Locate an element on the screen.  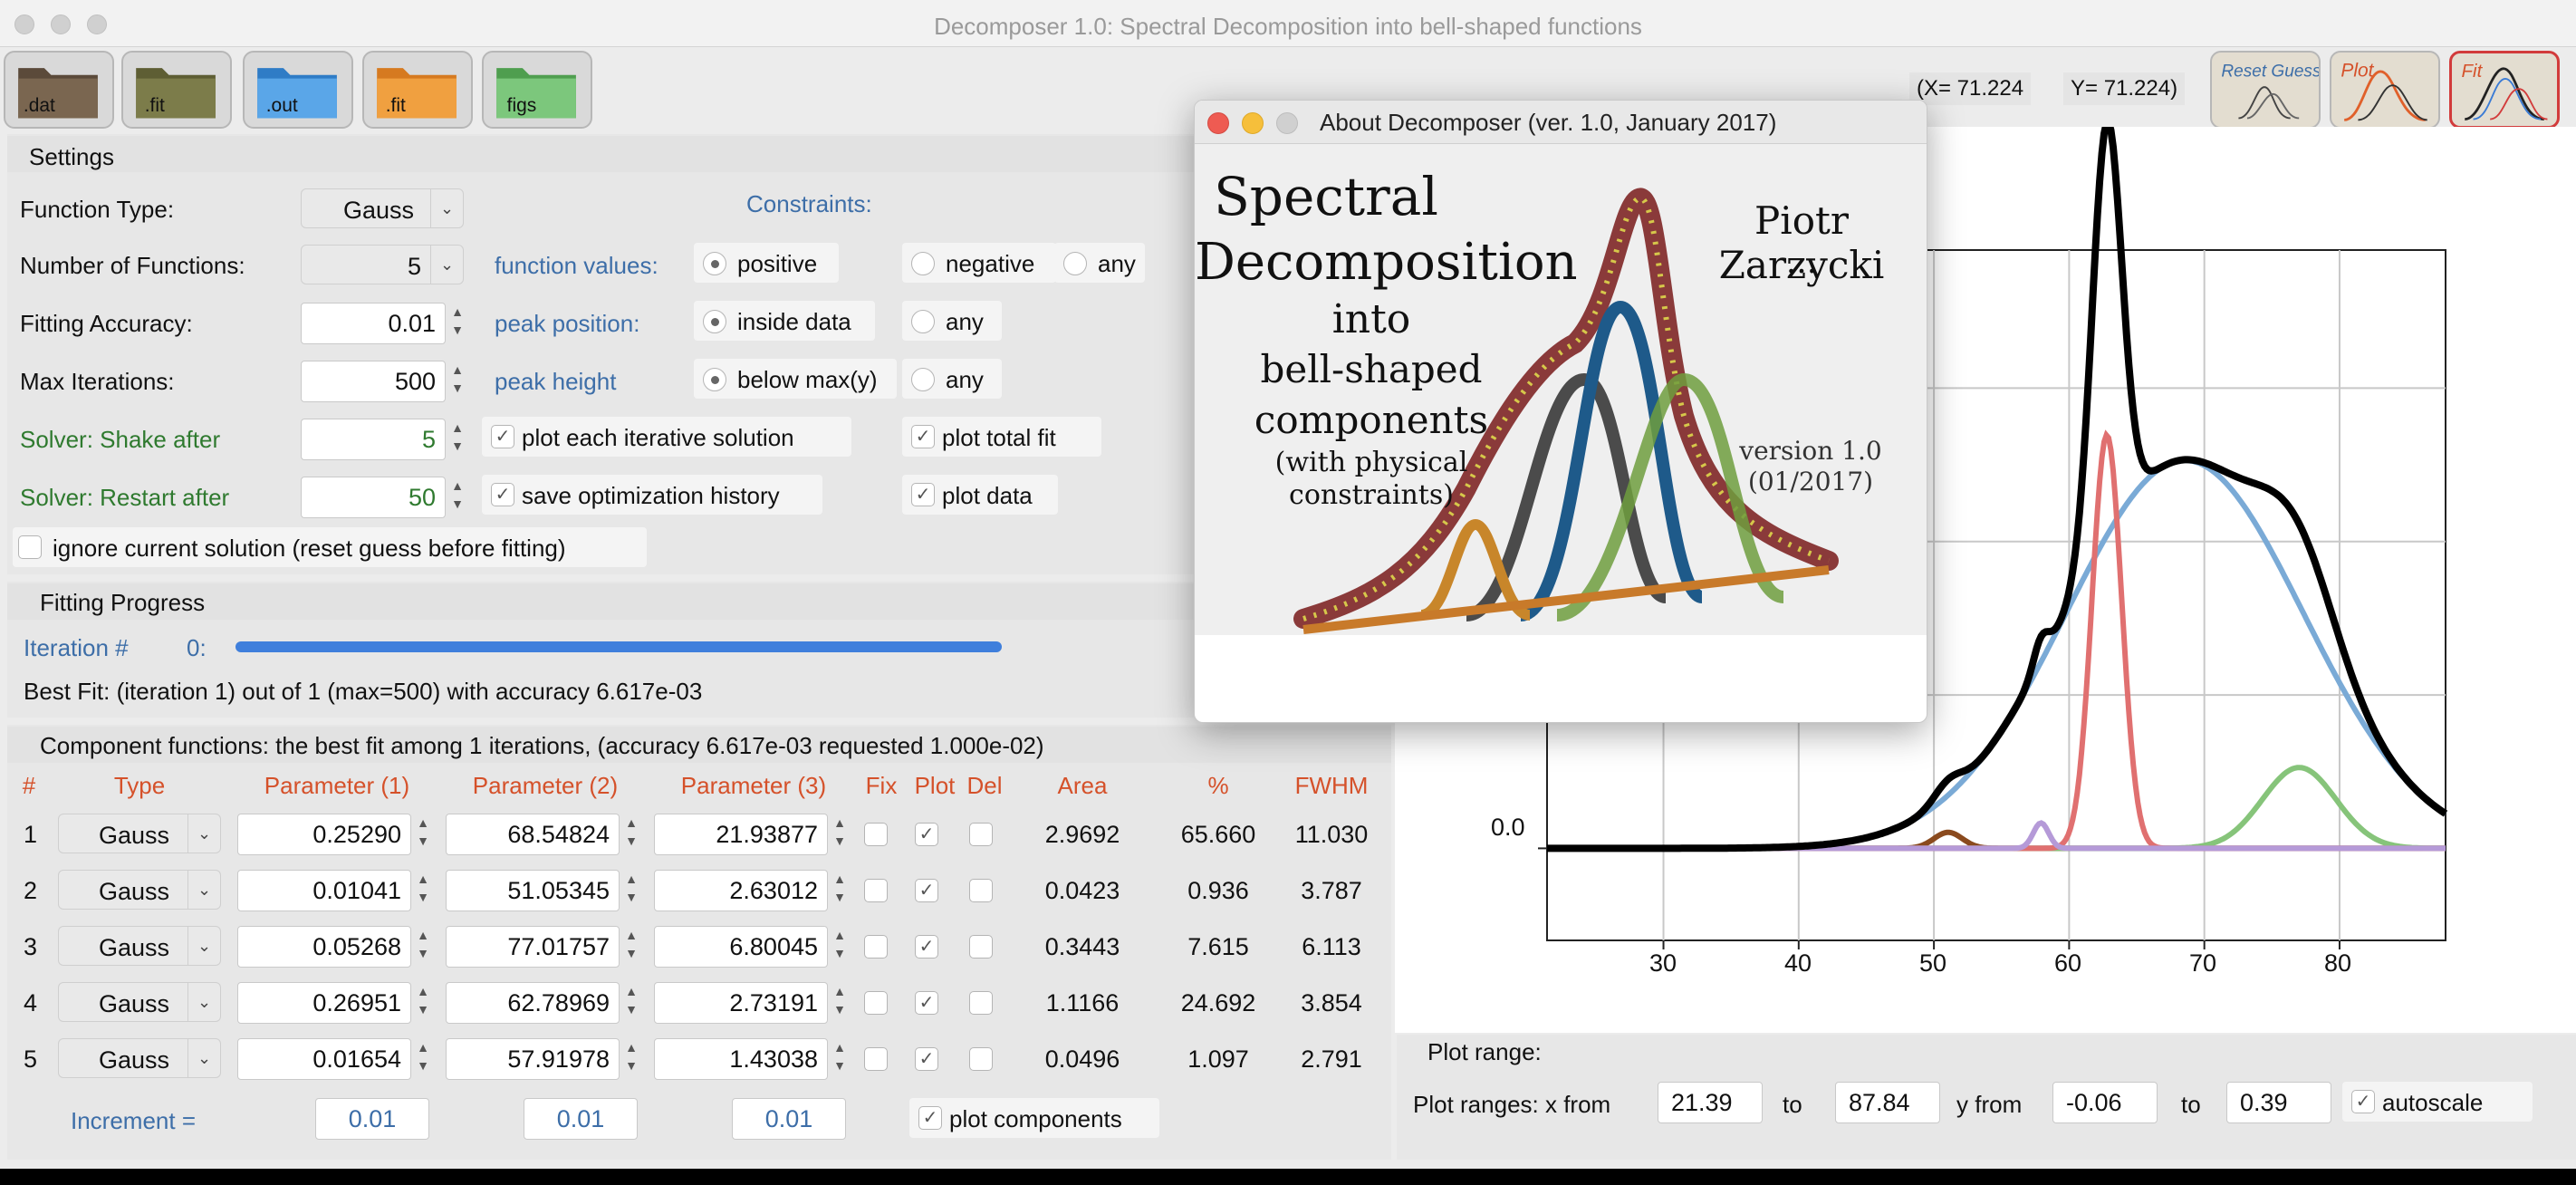
plot-button: Plot is located at coordinates (2385, 90).